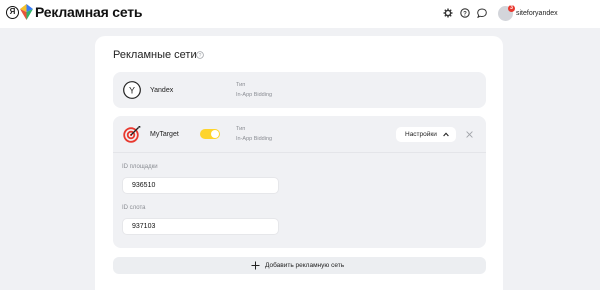 The image size is (600, 290). I want to click on yandex-network-logo-icon: Y, so click(132, 90).